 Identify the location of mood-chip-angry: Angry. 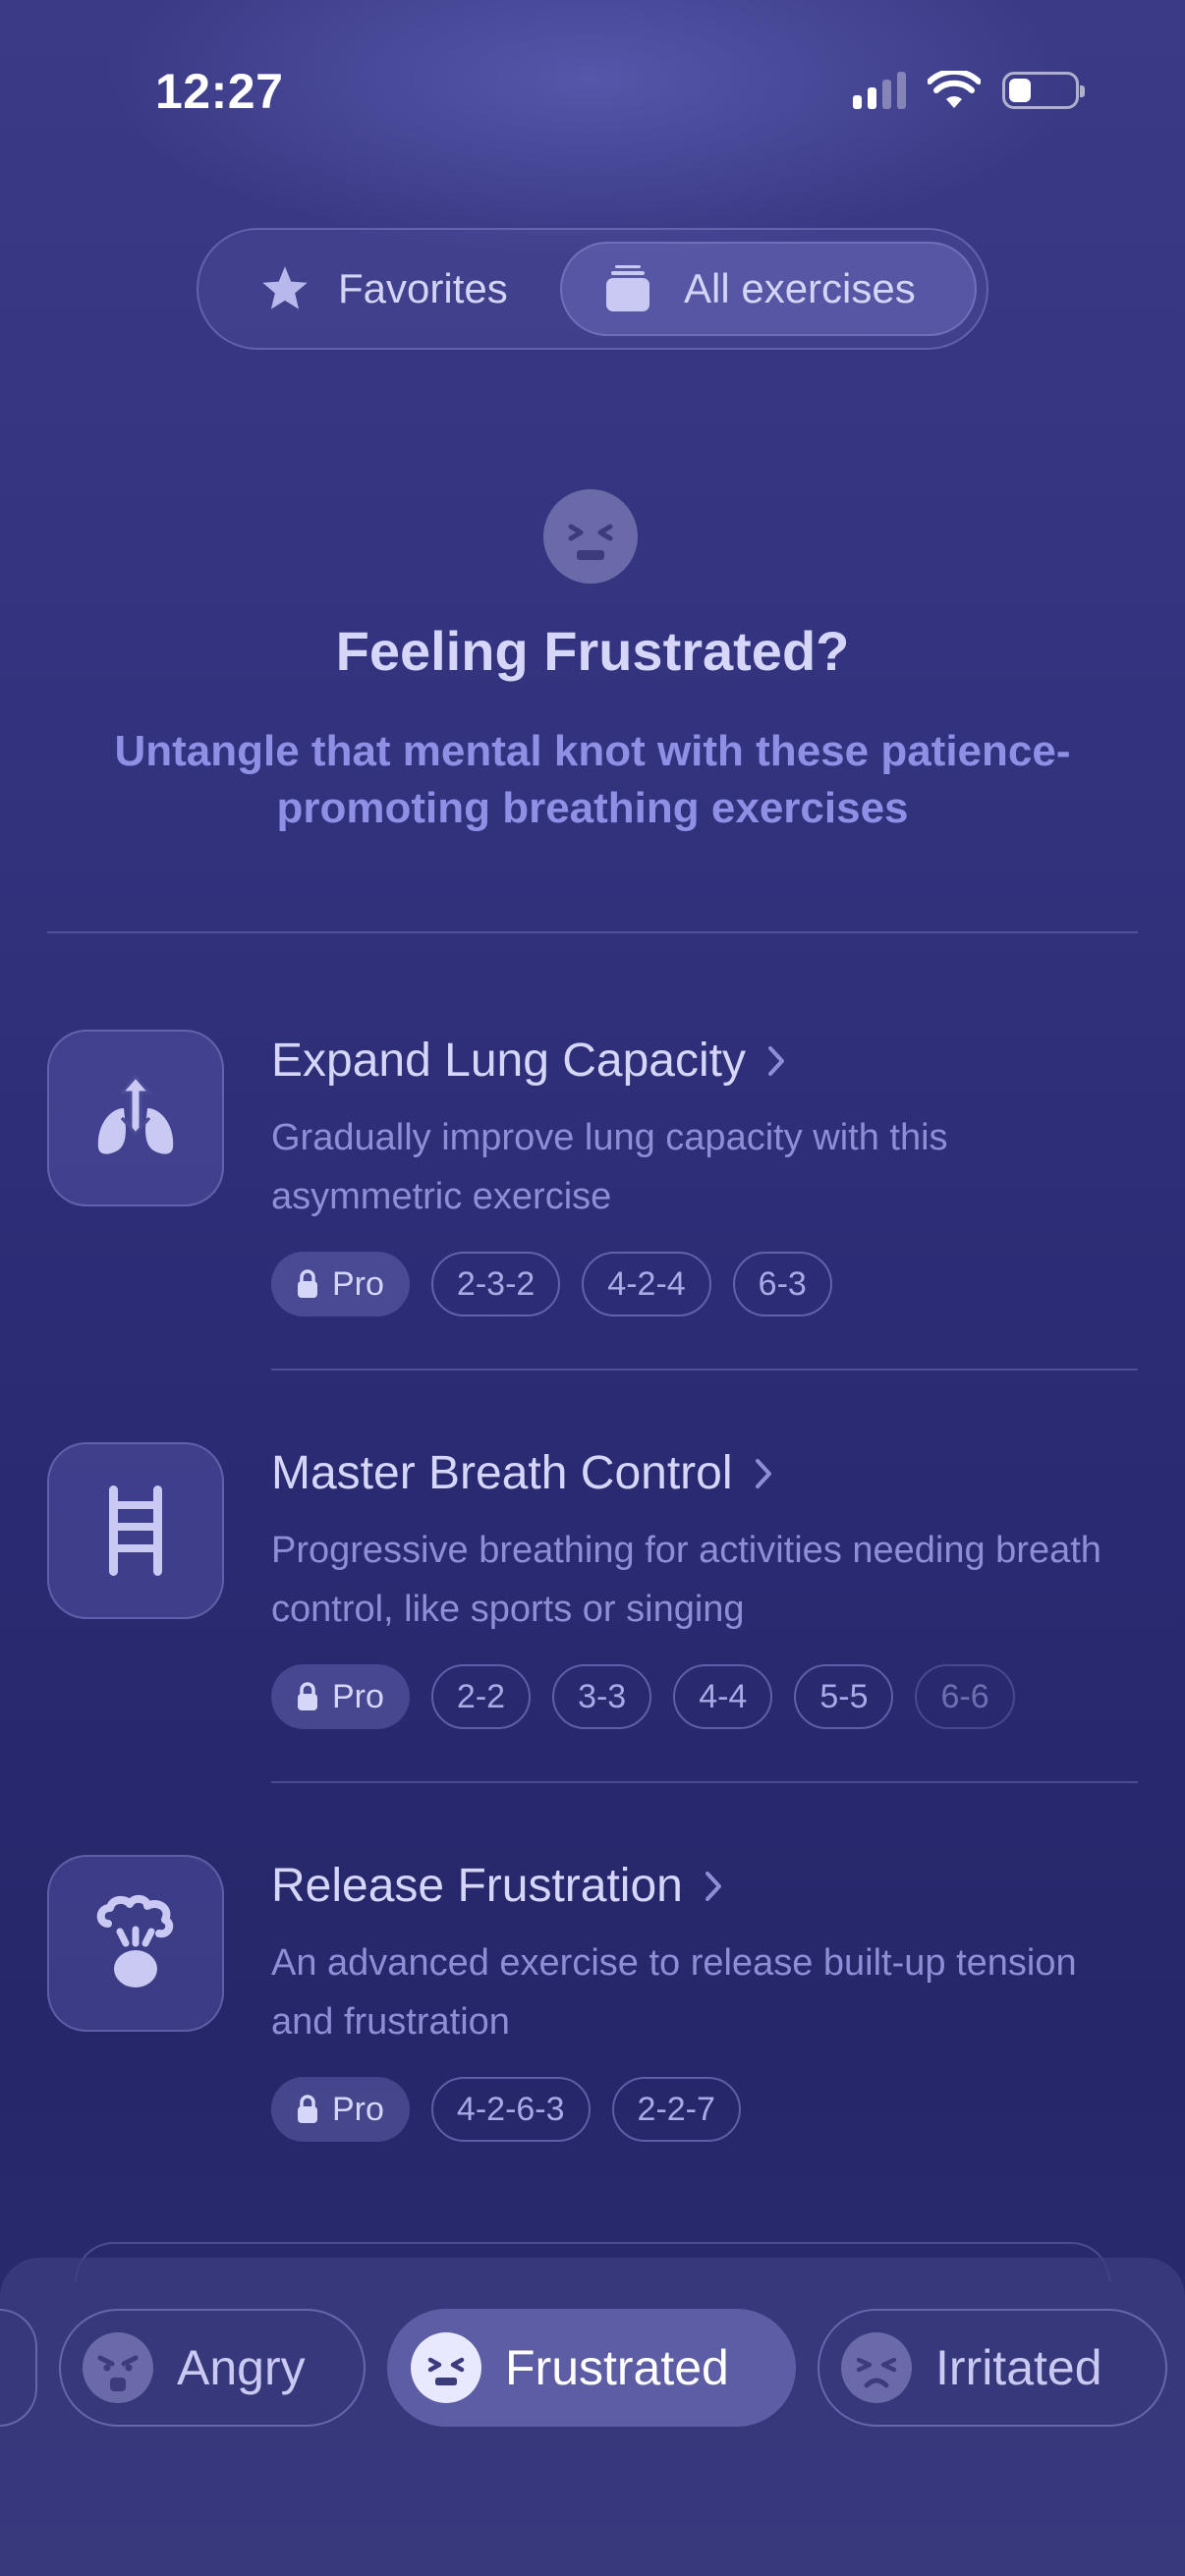
(213, 2368).